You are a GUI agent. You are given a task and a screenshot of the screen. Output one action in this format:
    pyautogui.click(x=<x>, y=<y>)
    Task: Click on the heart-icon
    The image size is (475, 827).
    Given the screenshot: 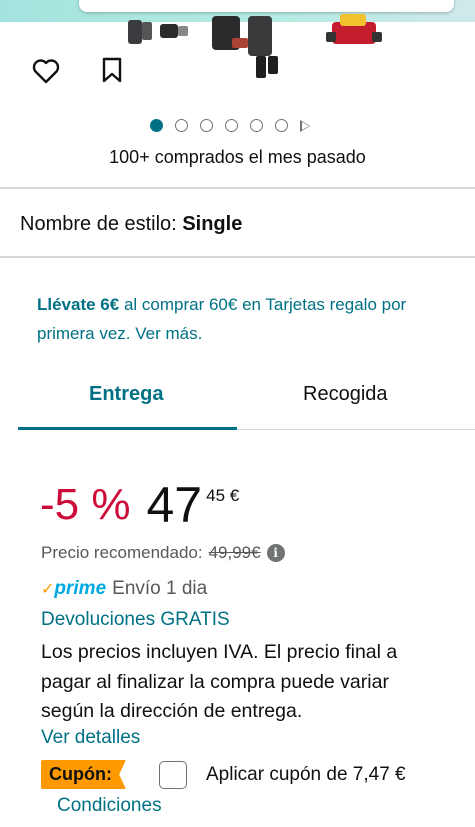 What is the action you would take?
    pyautogui.click(x=46, y=71)
    